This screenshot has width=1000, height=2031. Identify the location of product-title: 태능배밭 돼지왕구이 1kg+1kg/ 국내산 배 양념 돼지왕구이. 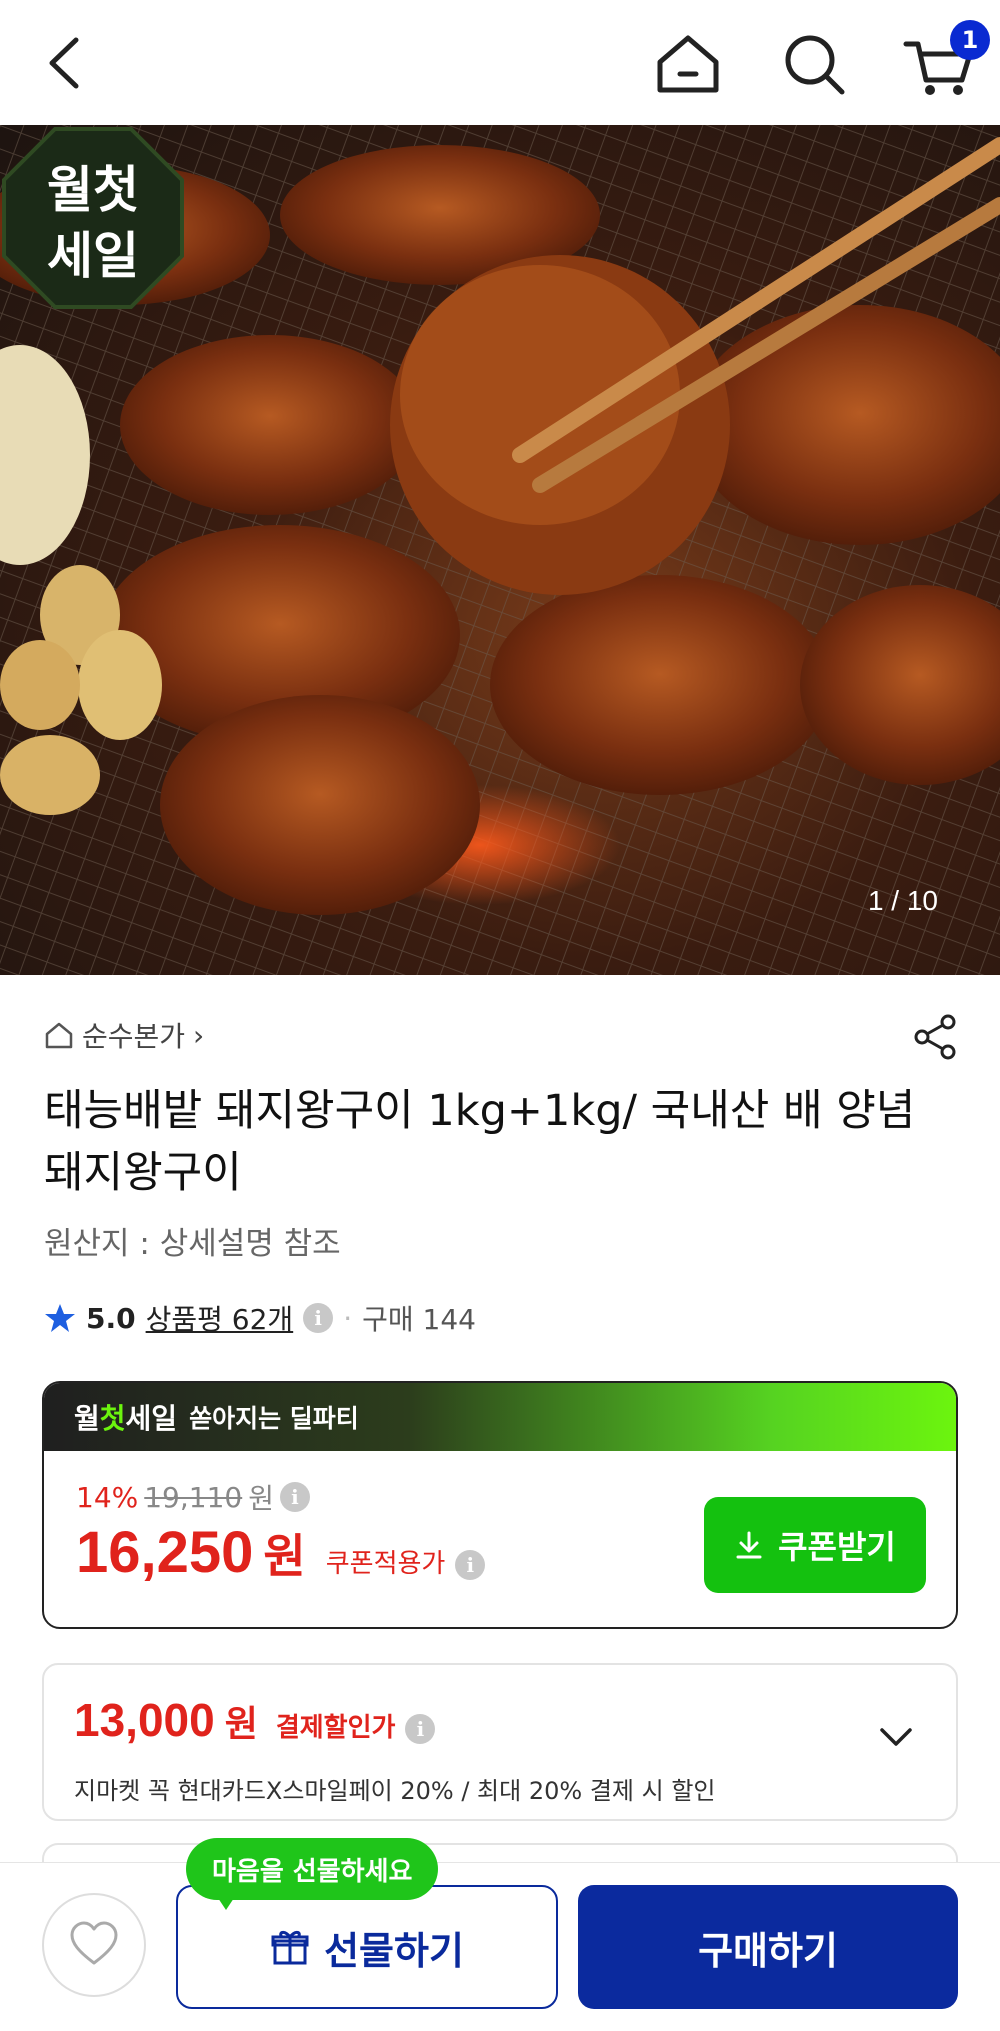
(480, 1142).